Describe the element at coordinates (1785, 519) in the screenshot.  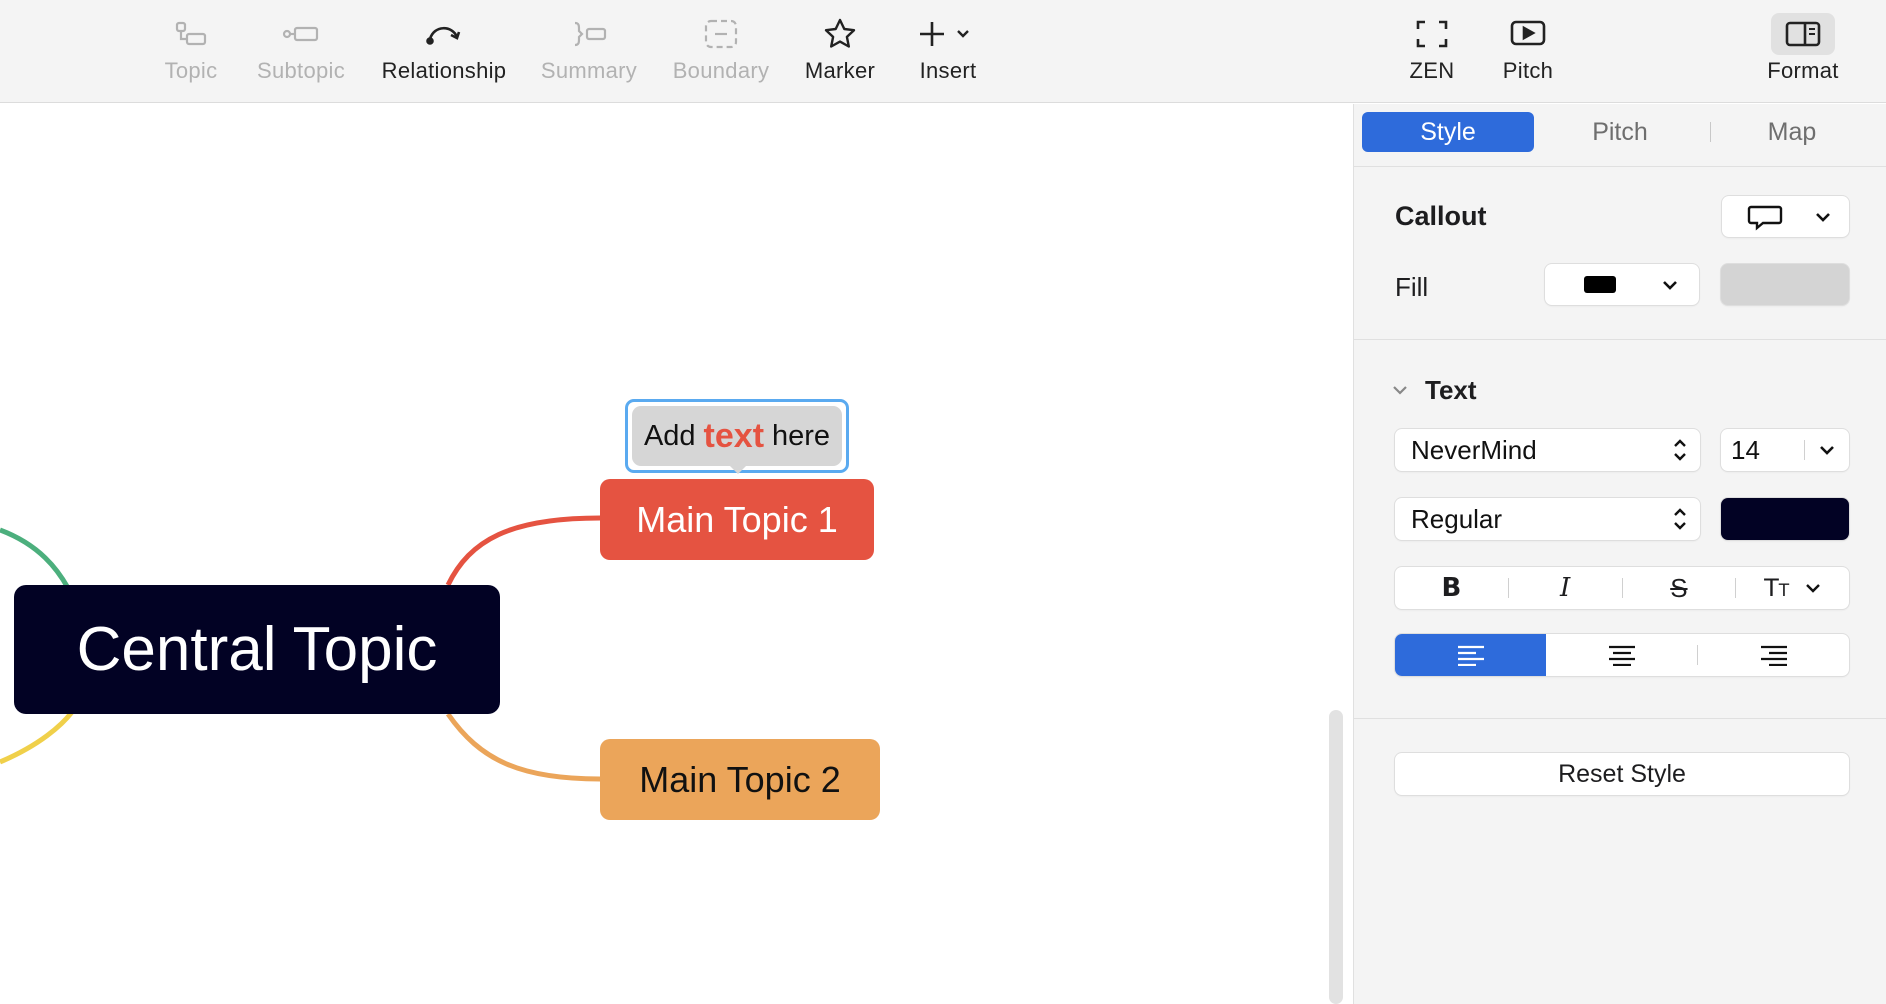
I see `text-color-swatch` at that location.